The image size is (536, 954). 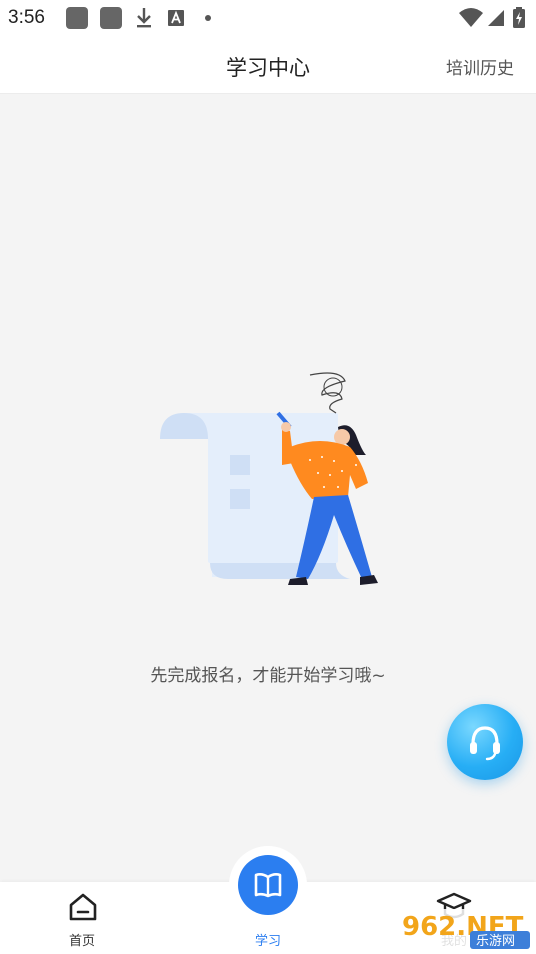 I want to click on watermark-subtext: 乐游网, so click(x=495, y=941).